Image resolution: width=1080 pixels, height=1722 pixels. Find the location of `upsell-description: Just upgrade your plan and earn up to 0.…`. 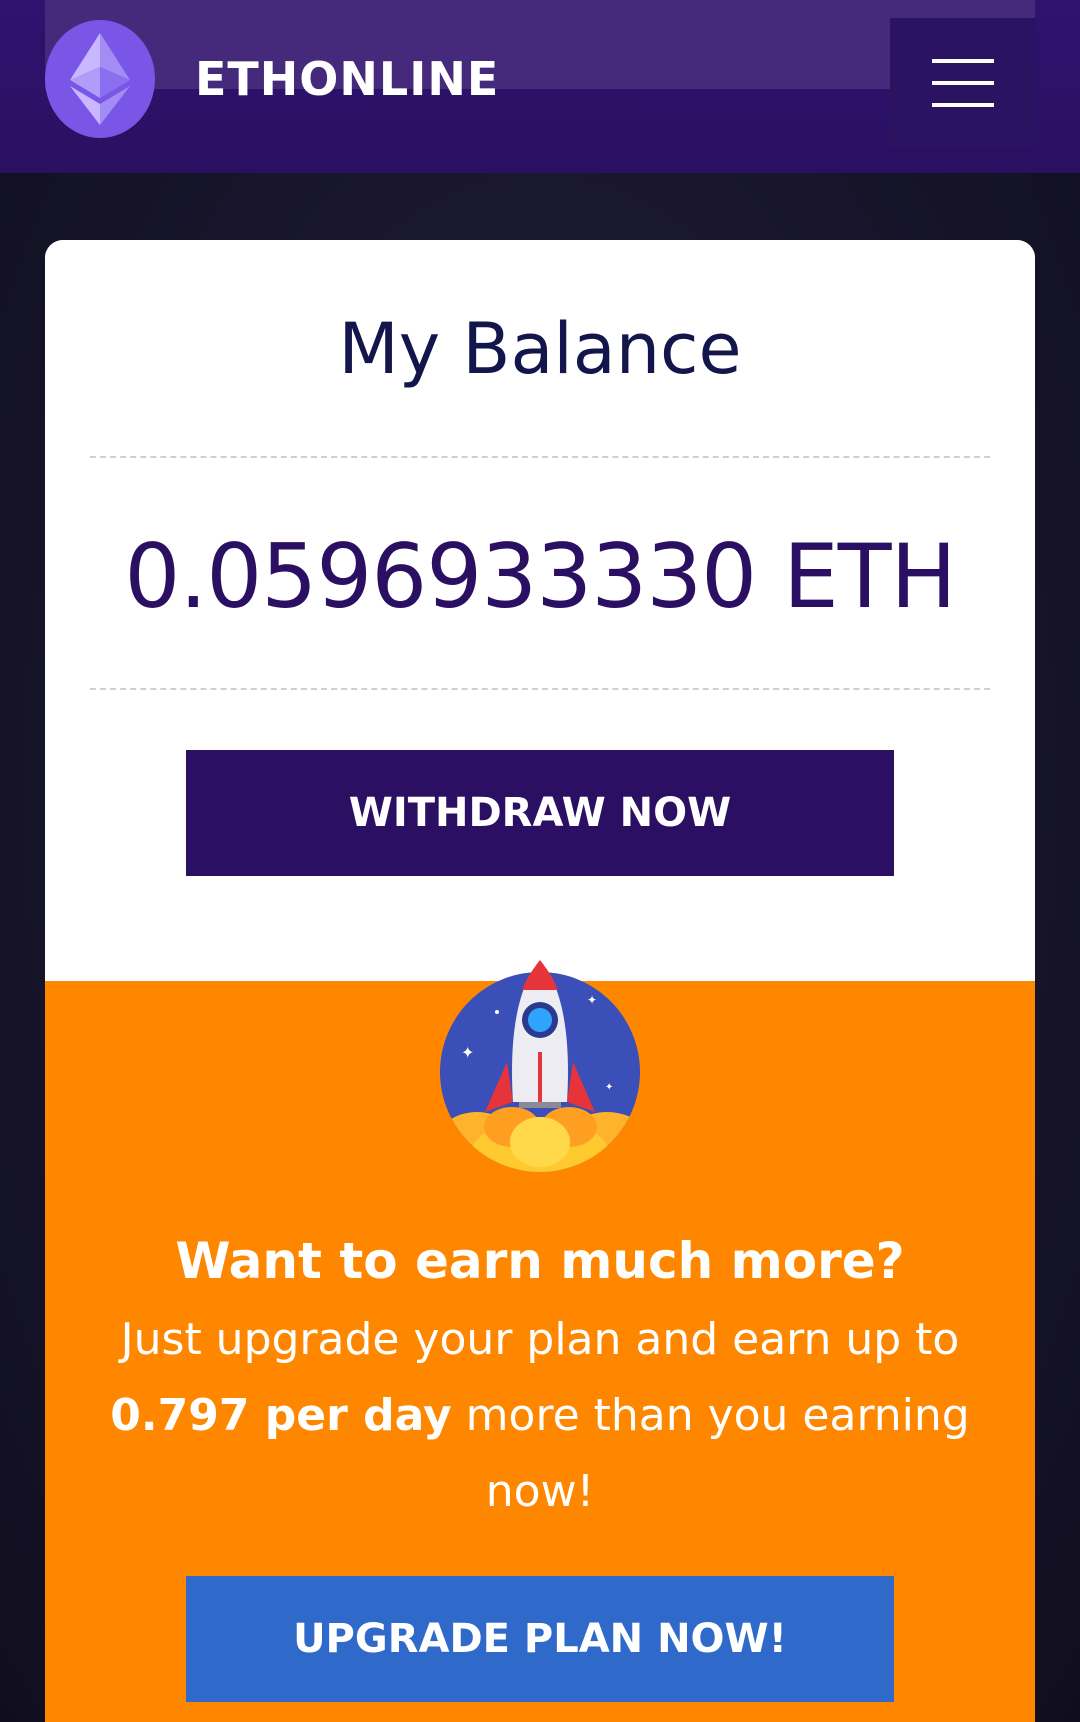

upsell-description: Just upgrade your plan and earn up to 0.… is located at coordinates (540, 1416).